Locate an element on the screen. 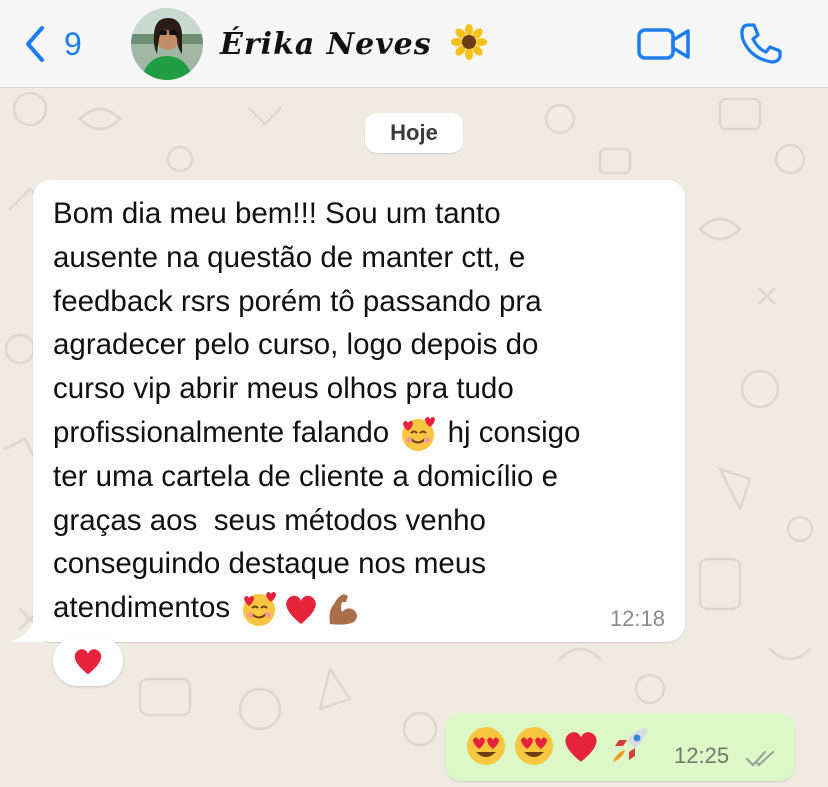 The width and height of the screenshot is (828, 787). read-receipt-icon is located at coordinates (760, 758).